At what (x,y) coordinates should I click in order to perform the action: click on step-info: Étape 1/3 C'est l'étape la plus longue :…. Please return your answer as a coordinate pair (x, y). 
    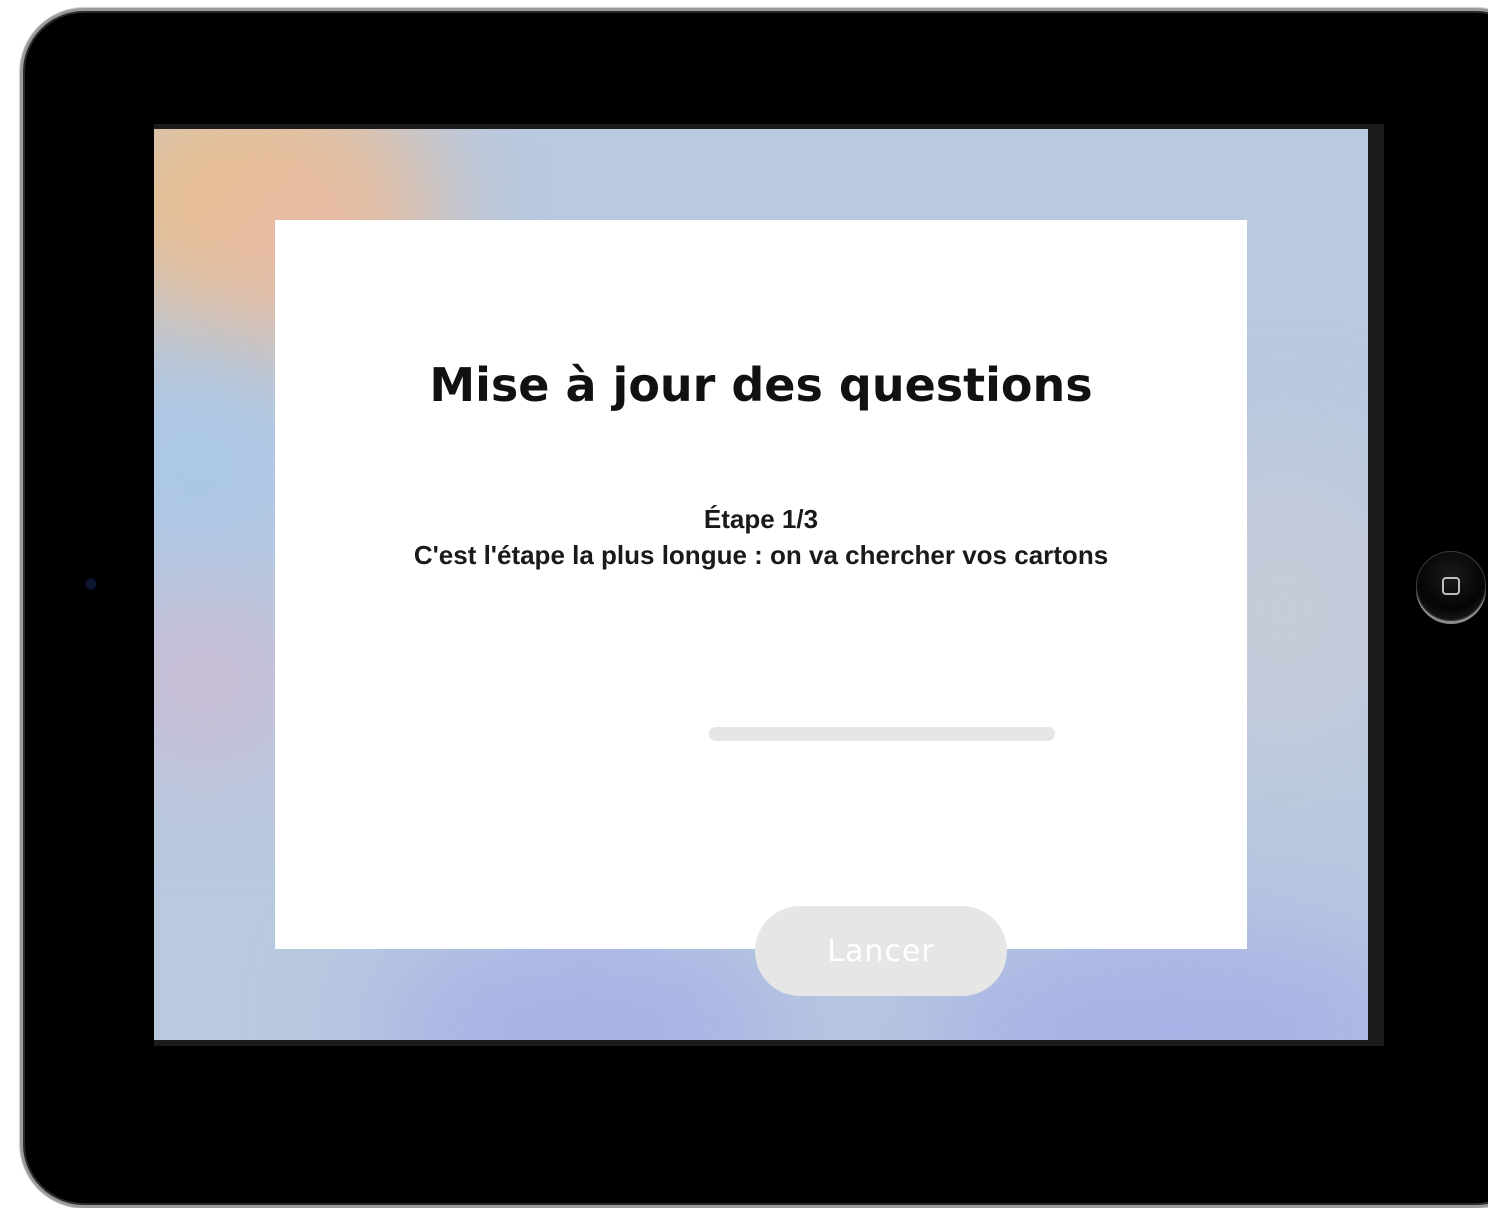
    Looking at the image, I should click on (761, 537).